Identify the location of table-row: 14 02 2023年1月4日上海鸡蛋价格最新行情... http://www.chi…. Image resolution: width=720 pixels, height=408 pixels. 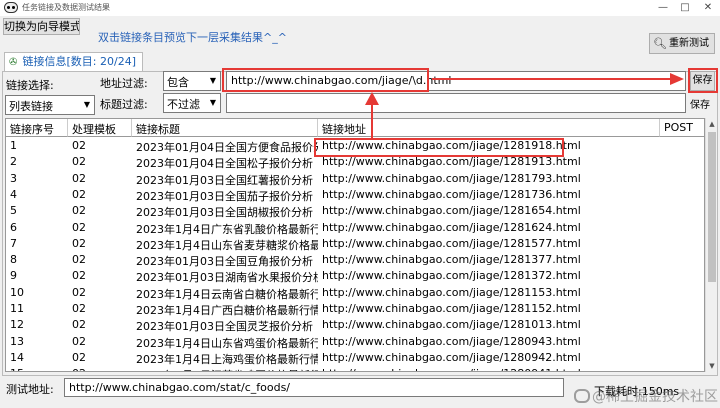
(355, 358).